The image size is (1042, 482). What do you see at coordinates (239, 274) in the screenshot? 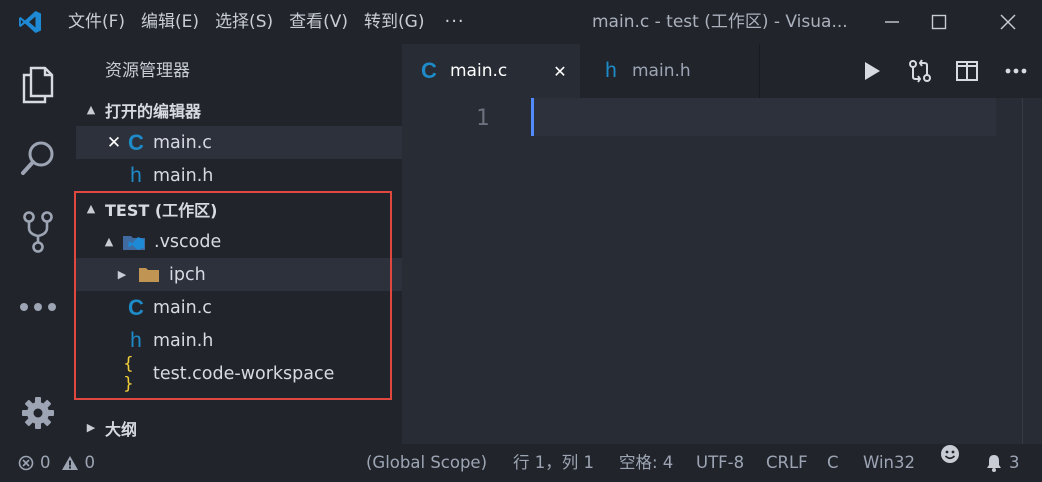
I see `tree-item-ipch-folder: ▶ ipch` at bounding box center [239, 274].